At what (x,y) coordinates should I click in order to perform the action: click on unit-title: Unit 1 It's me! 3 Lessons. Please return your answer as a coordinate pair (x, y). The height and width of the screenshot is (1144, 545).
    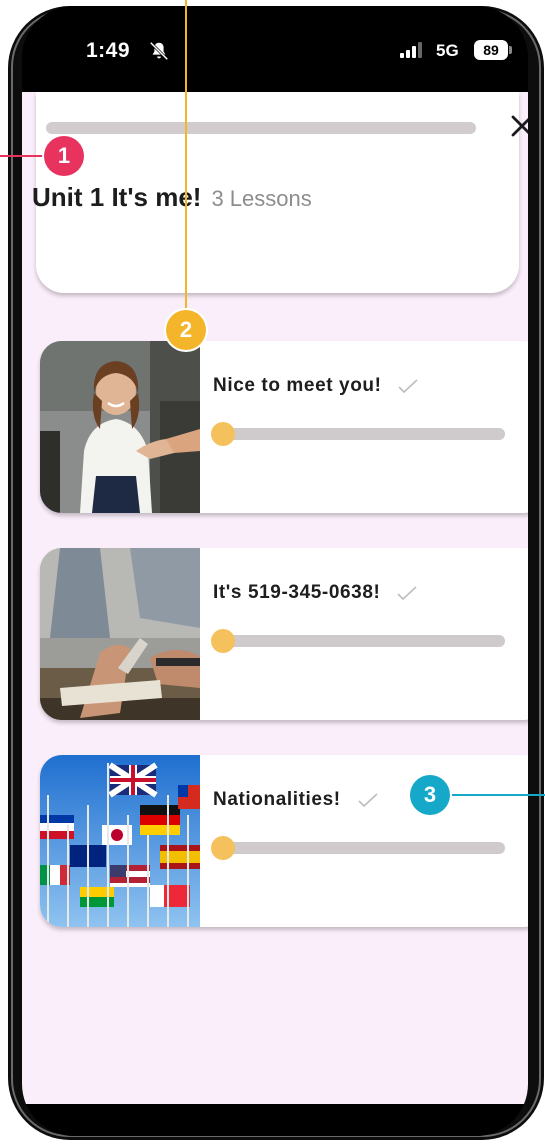
    Looking at the image, I should click on (172, 197).